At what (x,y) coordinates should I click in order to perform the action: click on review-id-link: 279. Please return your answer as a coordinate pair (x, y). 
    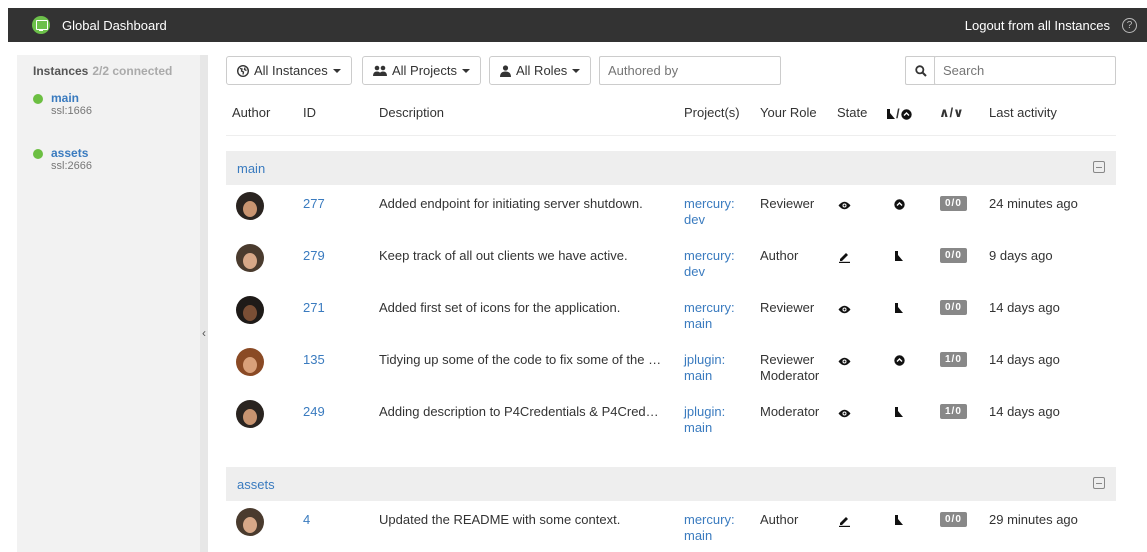
    Looking at the image, I should click on (314, 255).